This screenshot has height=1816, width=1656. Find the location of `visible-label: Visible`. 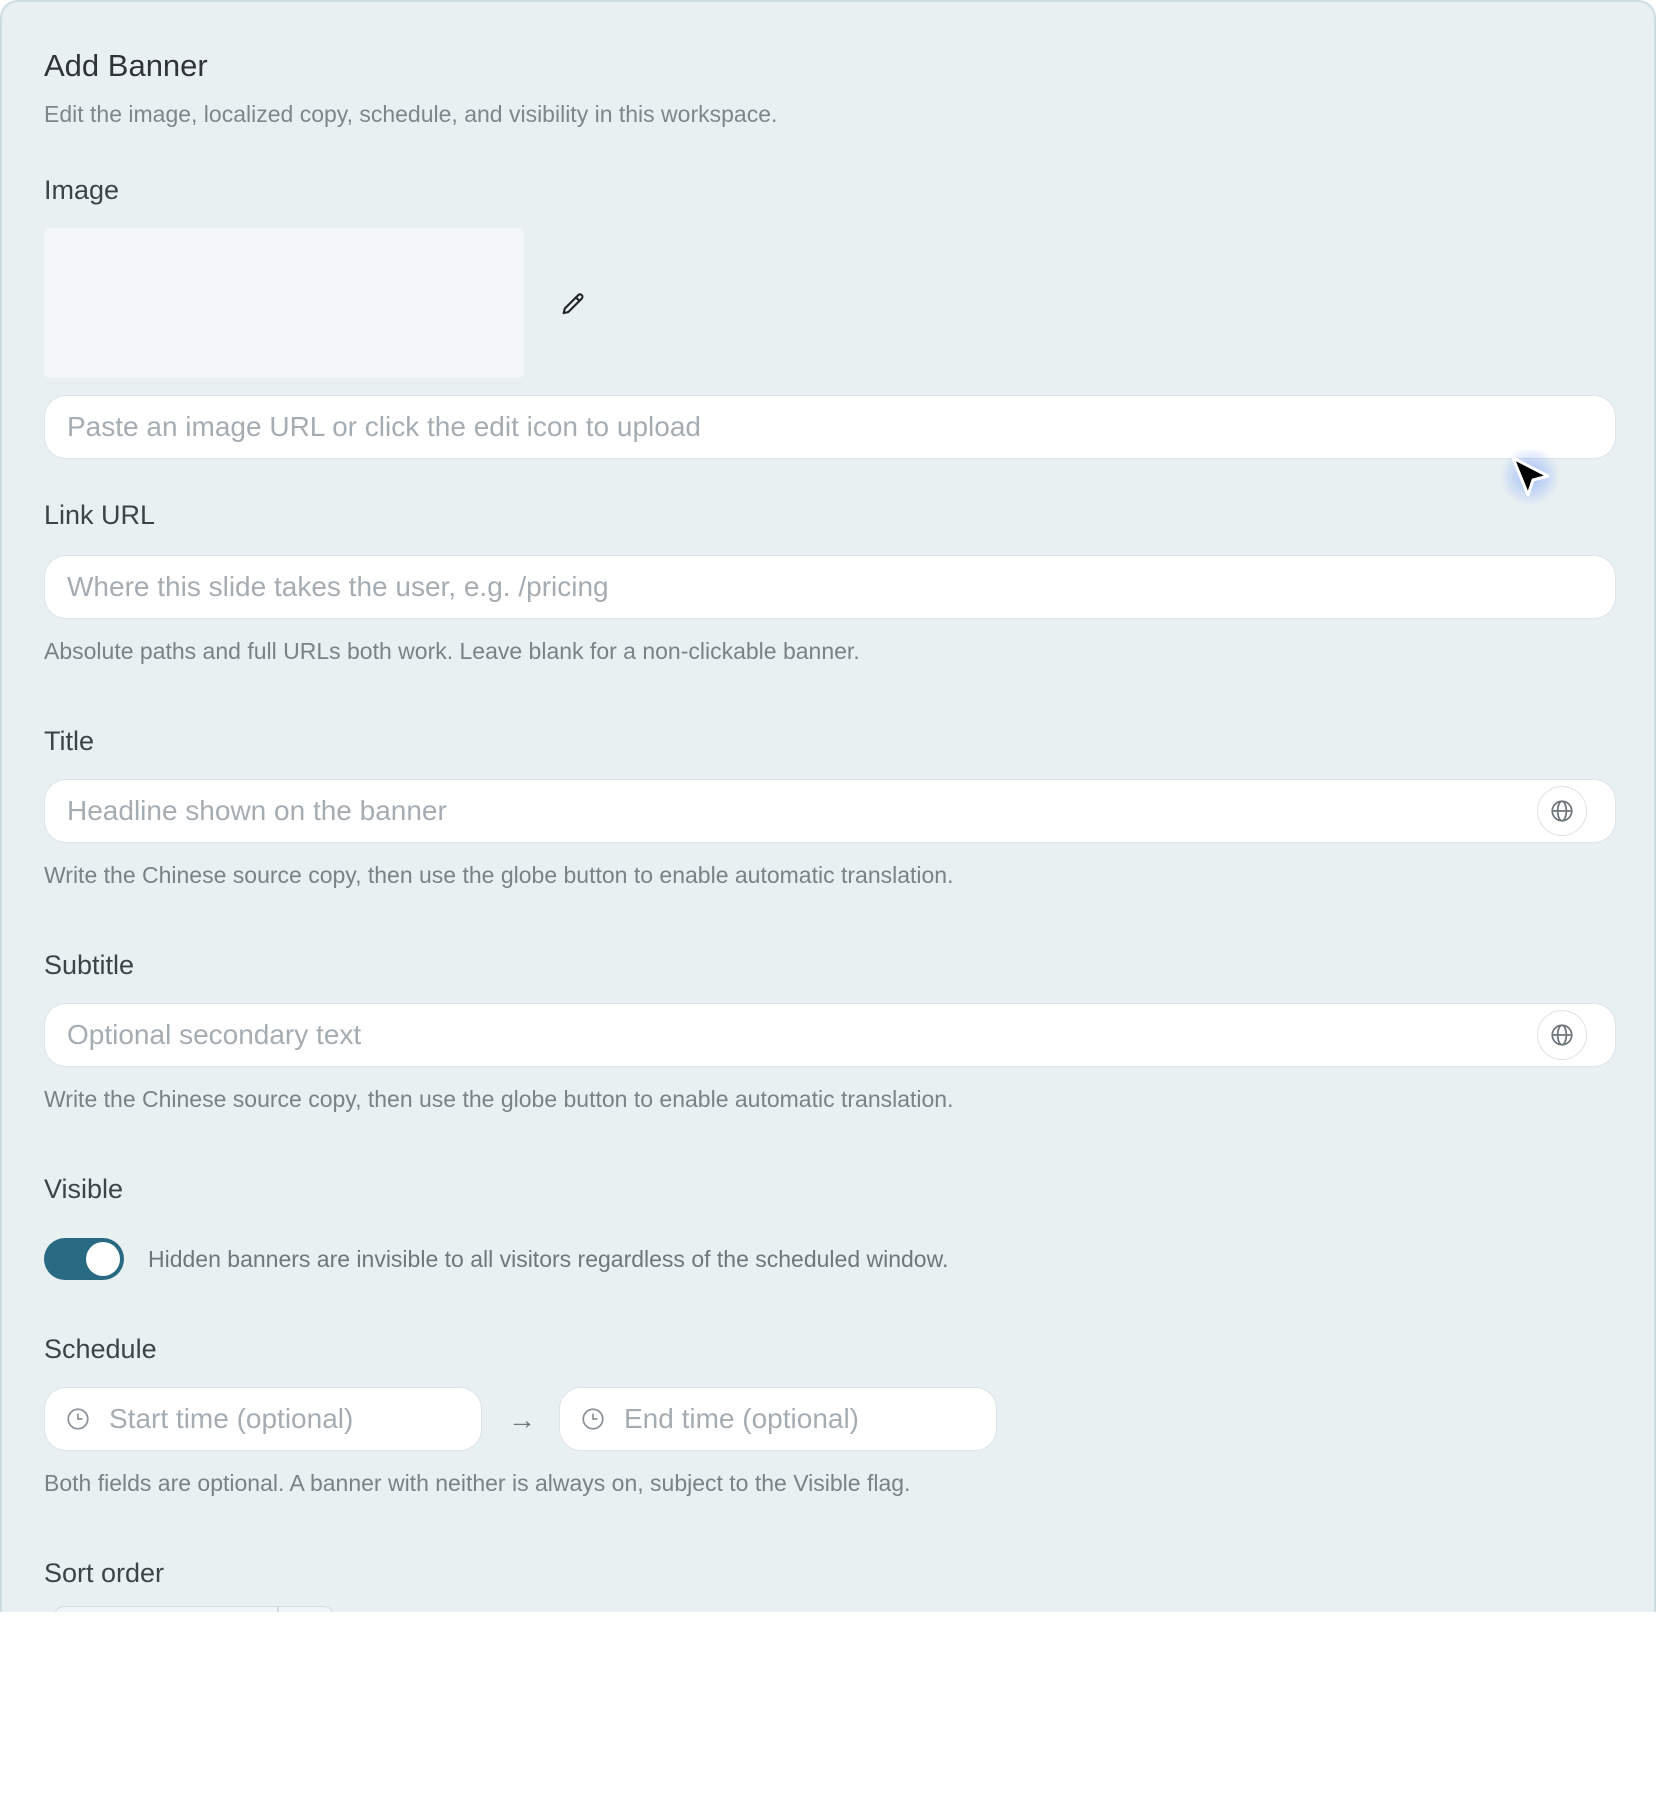

visible-label: Visible is located at coordinates (84, 1189).